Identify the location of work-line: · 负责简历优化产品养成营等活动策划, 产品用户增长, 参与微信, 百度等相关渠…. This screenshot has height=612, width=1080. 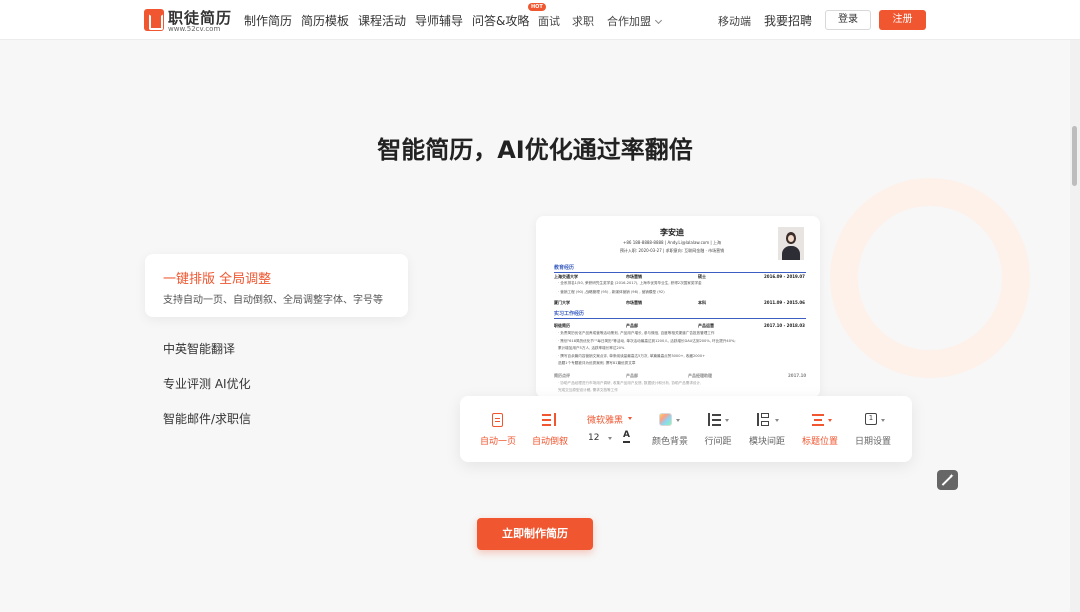
(636, 333).